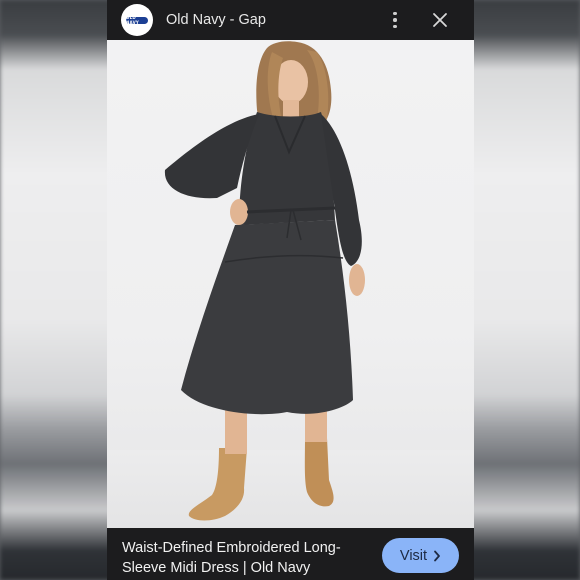  Describe the element at coordinates (437, 555) in the screenshot. I see `chevron-right-icon` at that location.